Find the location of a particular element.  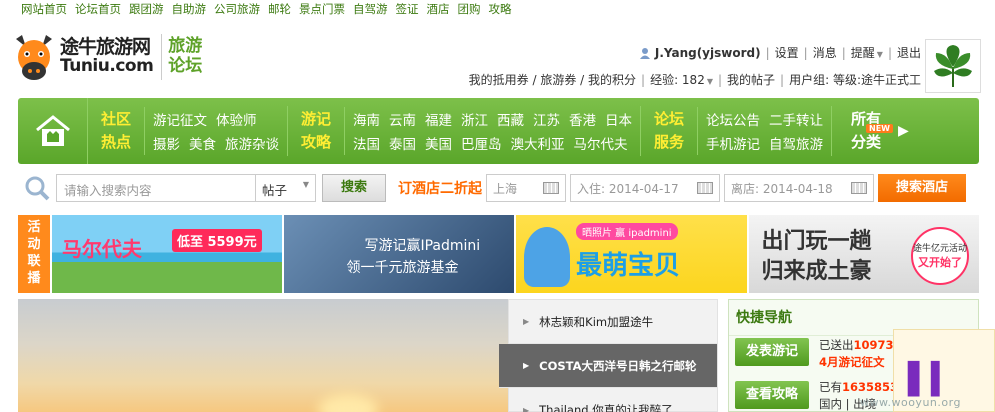

list-item-active: ▶ COSTA大西洋号日韩之行邮轮 is located at coordinates (608, 366).